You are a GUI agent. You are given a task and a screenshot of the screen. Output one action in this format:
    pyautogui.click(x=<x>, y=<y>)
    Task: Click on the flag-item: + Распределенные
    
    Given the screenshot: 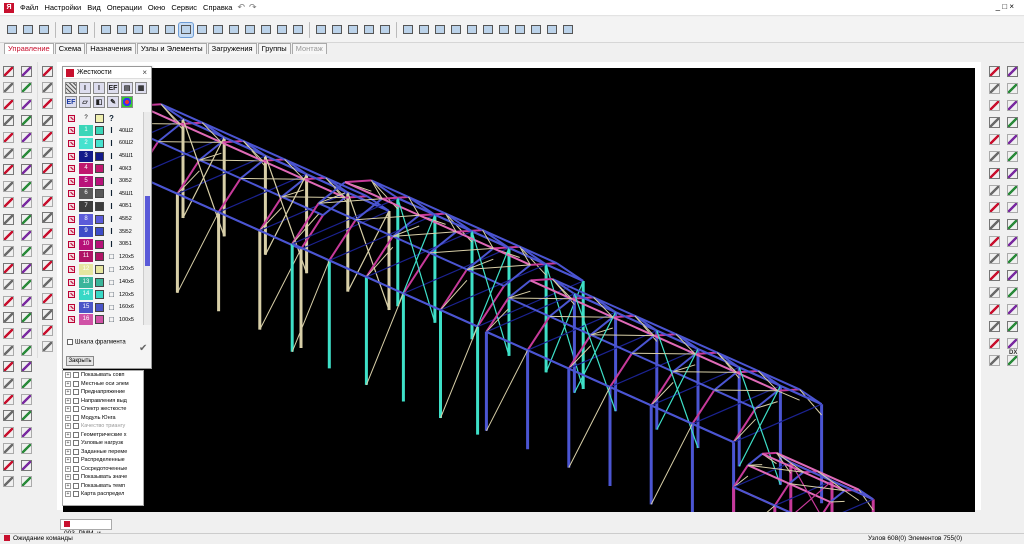 What is the action you would take?
    pyautogui.click(x=103, y=460)
    